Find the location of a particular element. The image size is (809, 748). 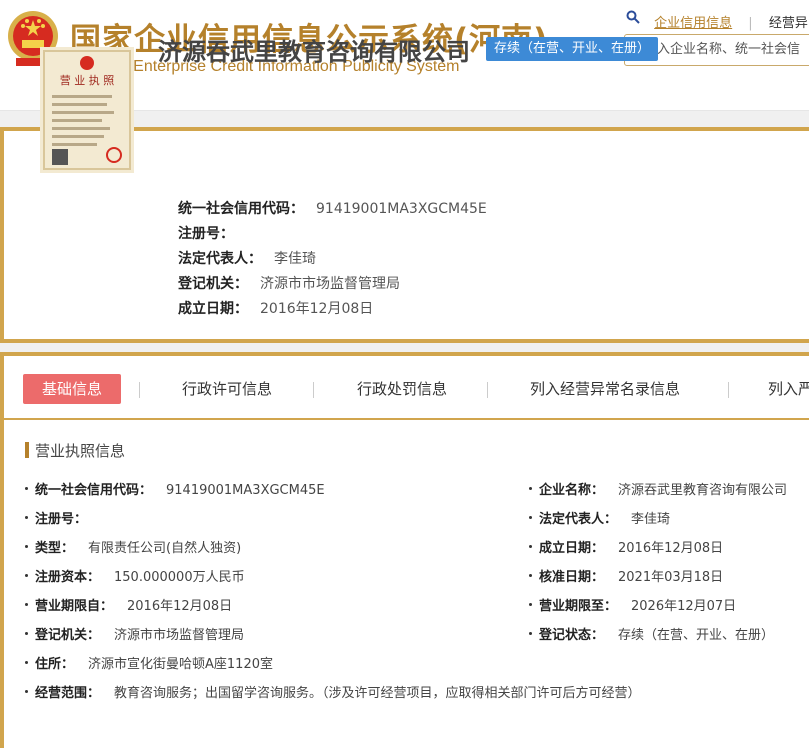

business-license-image: 营 业 执 照 is located at coordinates (87, 110).